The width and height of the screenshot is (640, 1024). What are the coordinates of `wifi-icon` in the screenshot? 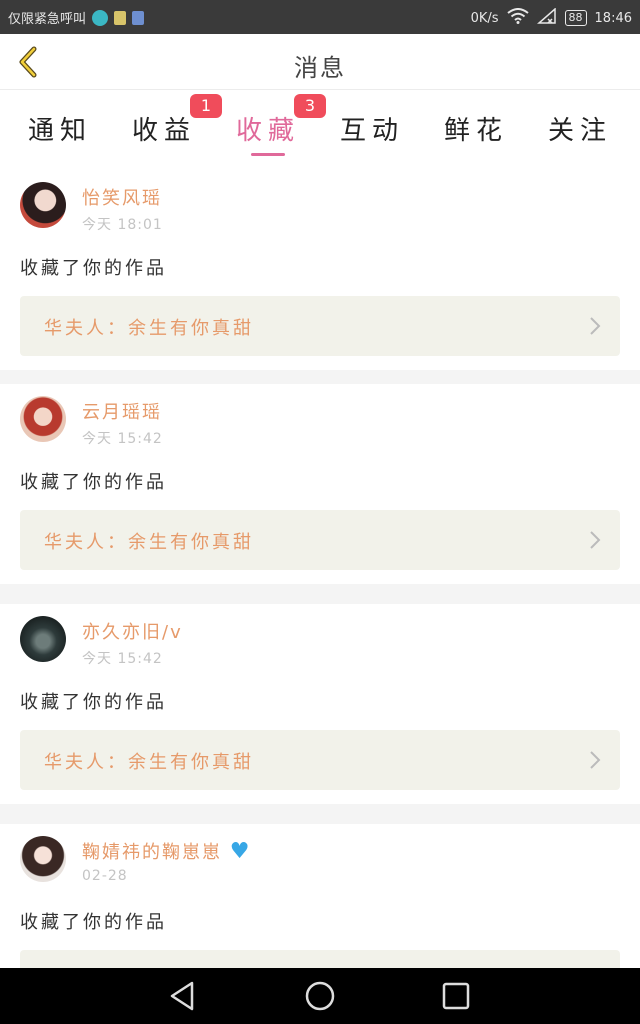 It's located at (517, 18).